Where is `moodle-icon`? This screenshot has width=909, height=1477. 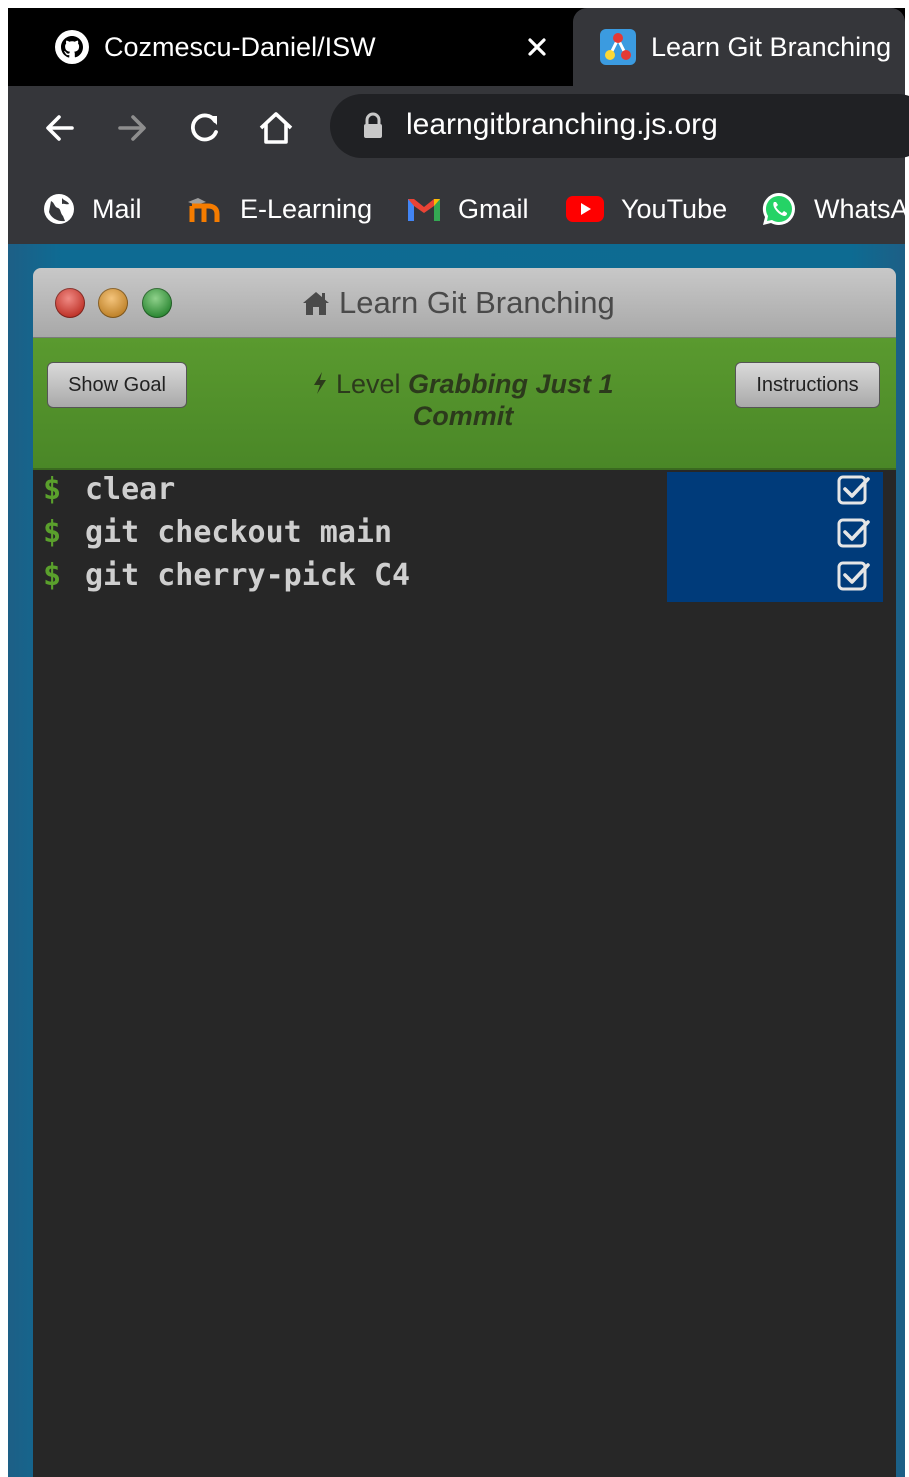 moodle-icon is located at coordinates (204, 210).